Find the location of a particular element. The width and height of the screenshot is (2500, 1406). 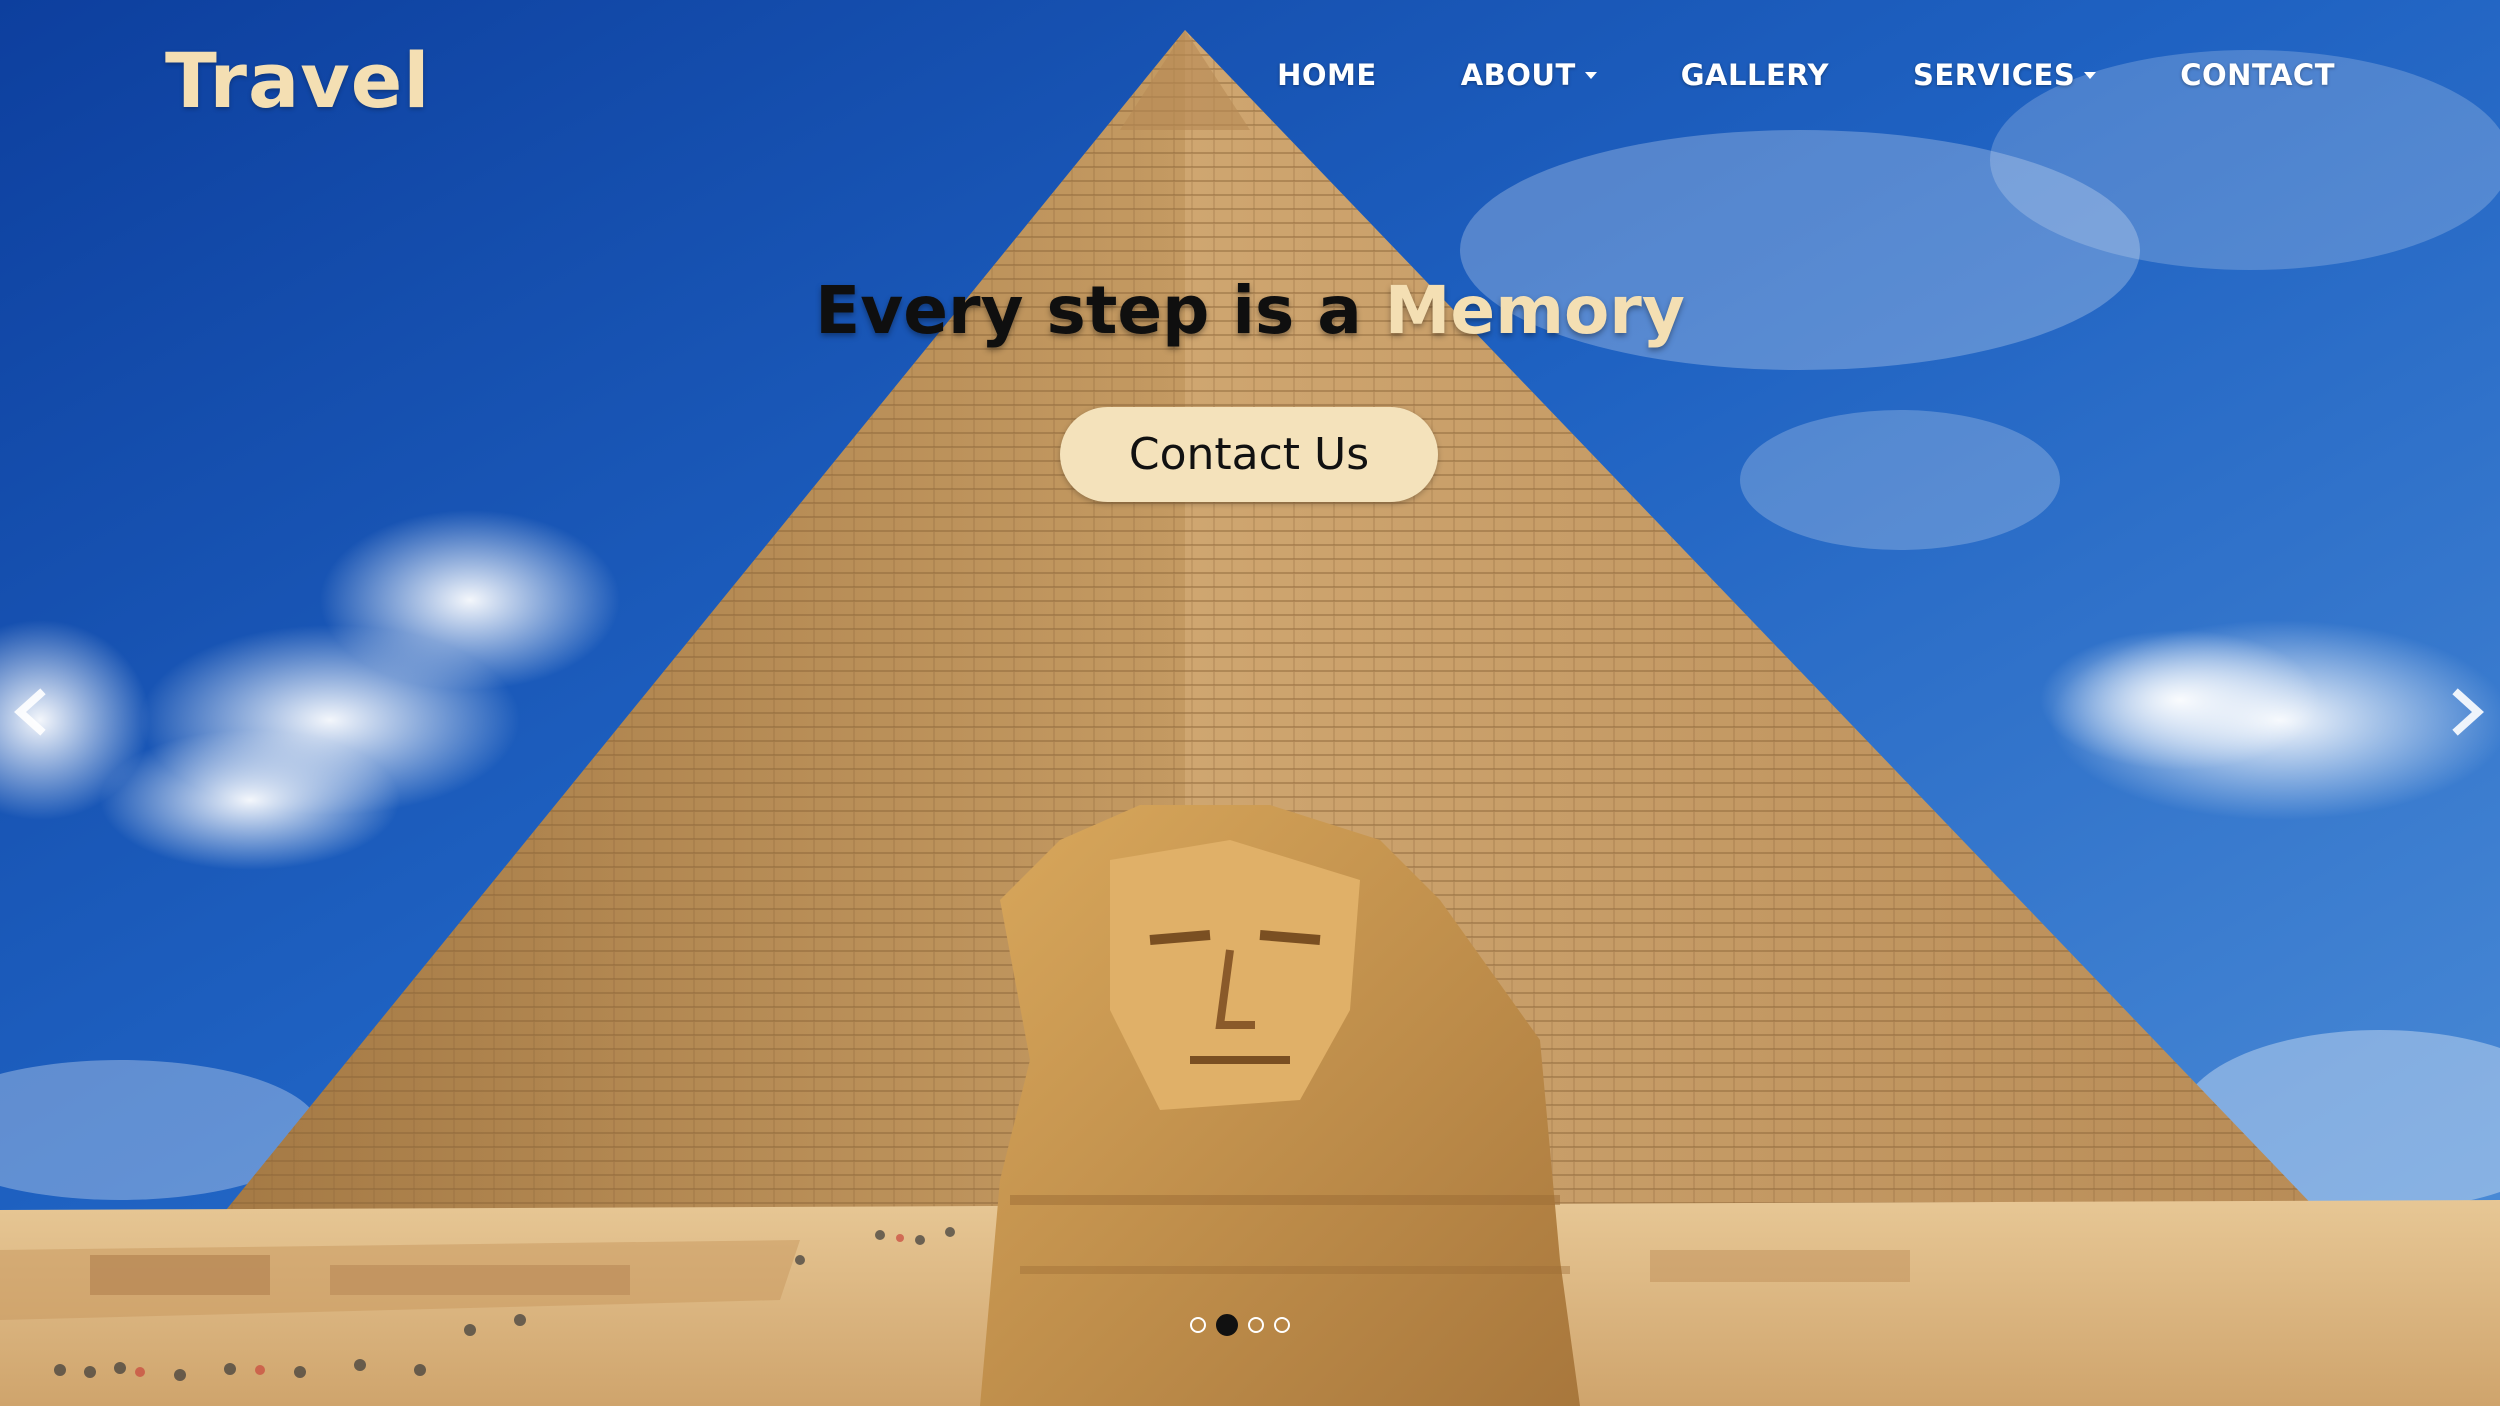

carousel-next-button is located at coordinates (2466, 712).